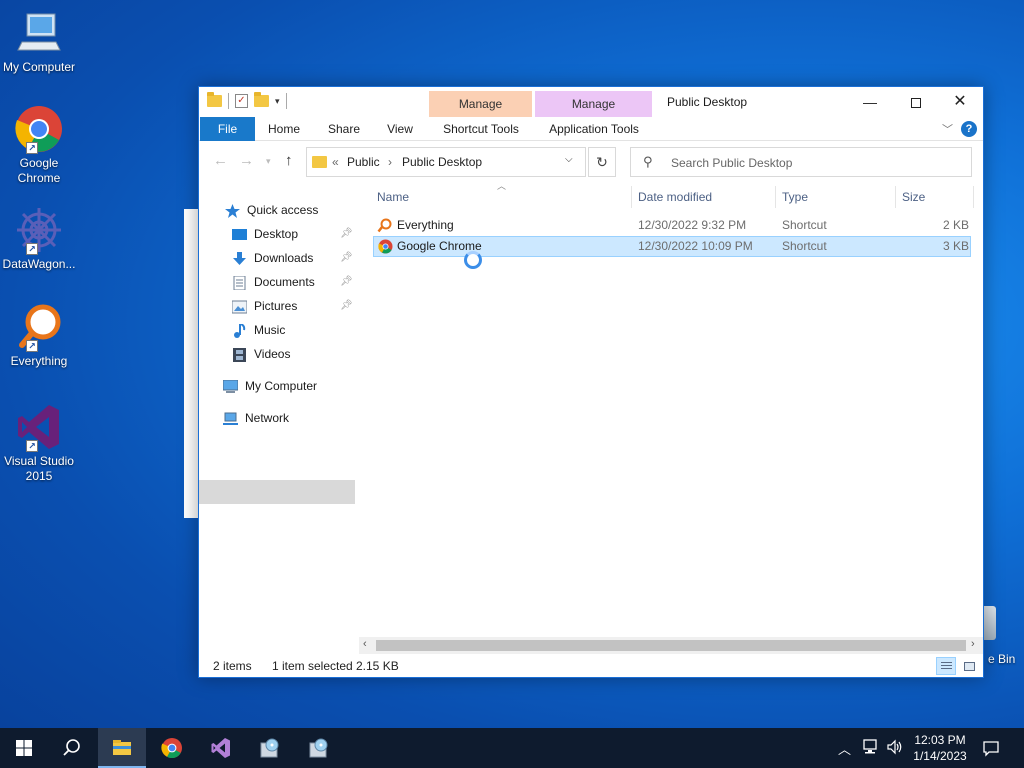  What do you see at coordinates (393, 197) in the screenshot?
I see `column-header-name: Name` at bounding box center [393, 197].